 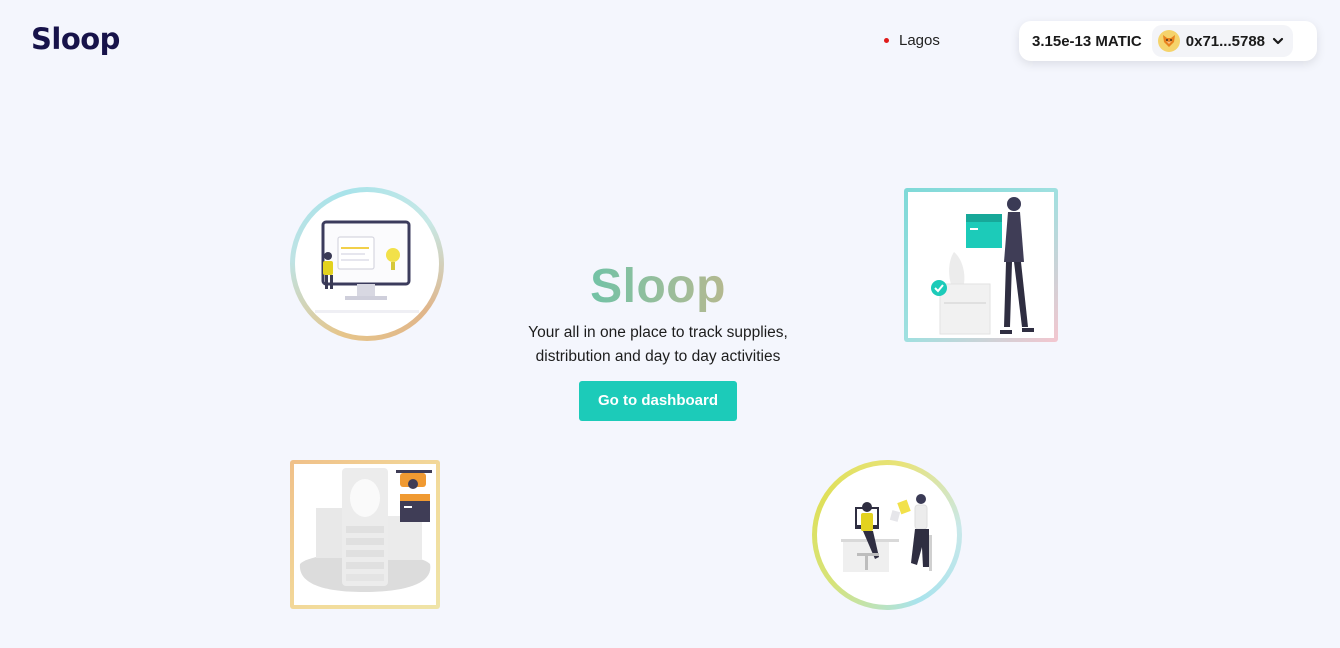 What do you see at coordinates (1225, 41) in the screenshot?
I see `wallet-address: 0x71...5788` at bounding box center [1225, 41].